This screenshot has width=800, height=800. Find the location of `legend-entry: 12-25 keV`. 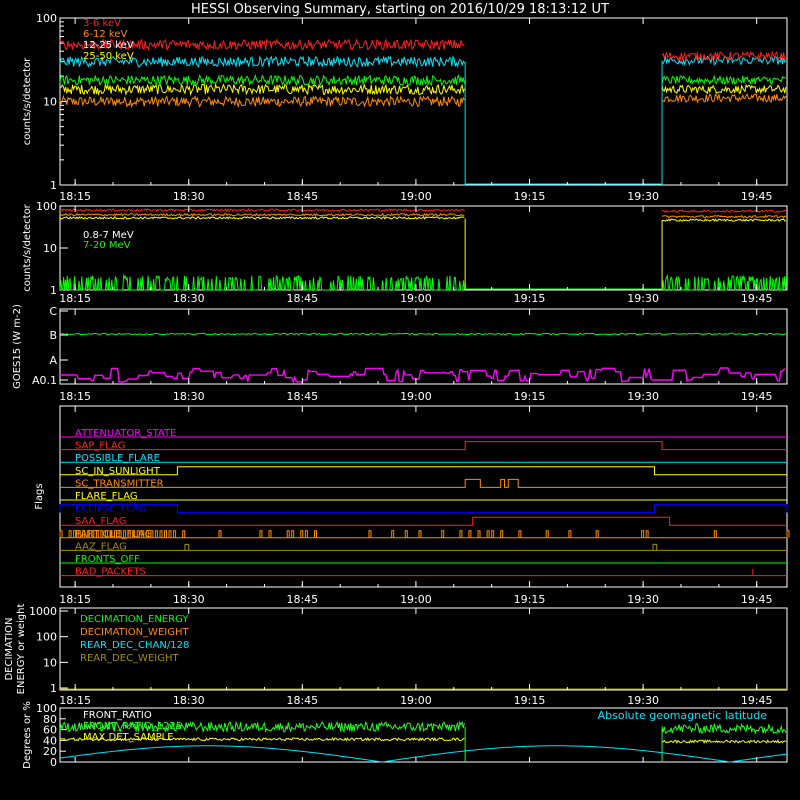

legend-entry: 12-25 keV is located at coordinates (108, 45).